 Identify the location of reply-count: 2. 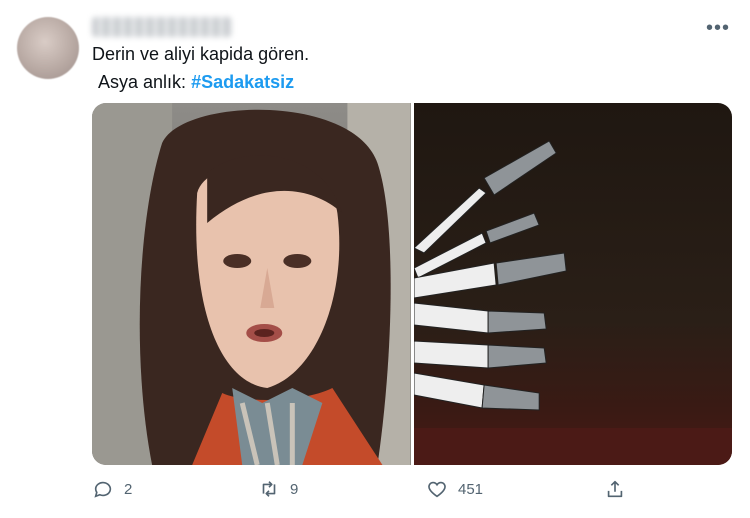
(128, 489).